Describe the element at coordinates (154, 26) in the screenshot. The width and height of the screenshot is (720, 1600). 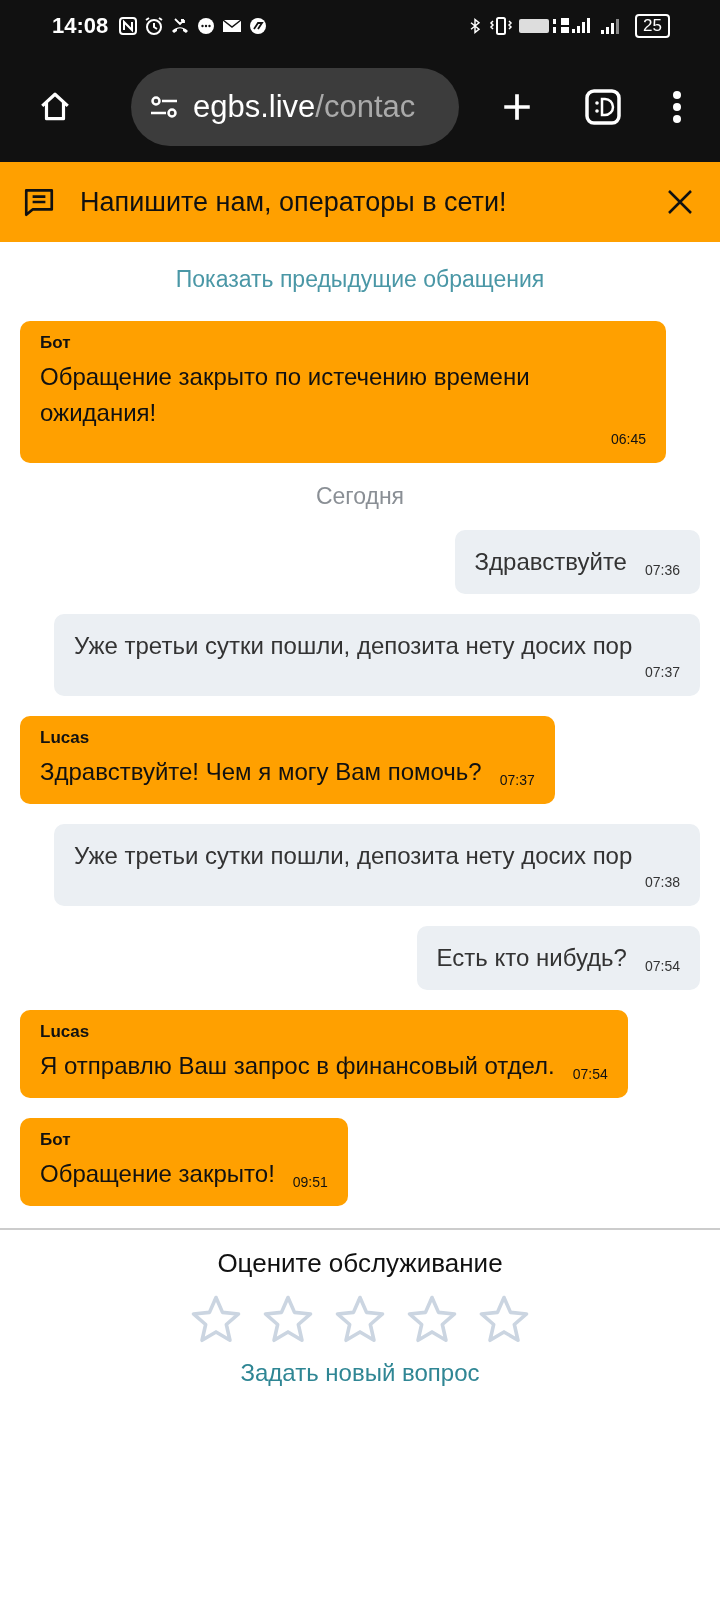
I see `alarm-icon` at that location.